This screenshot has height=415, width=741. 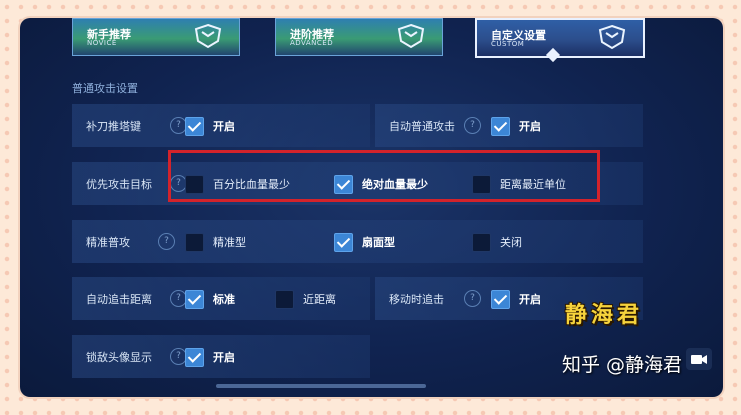 I want to click on option-label: 近距离, so click(x=319, y=299).